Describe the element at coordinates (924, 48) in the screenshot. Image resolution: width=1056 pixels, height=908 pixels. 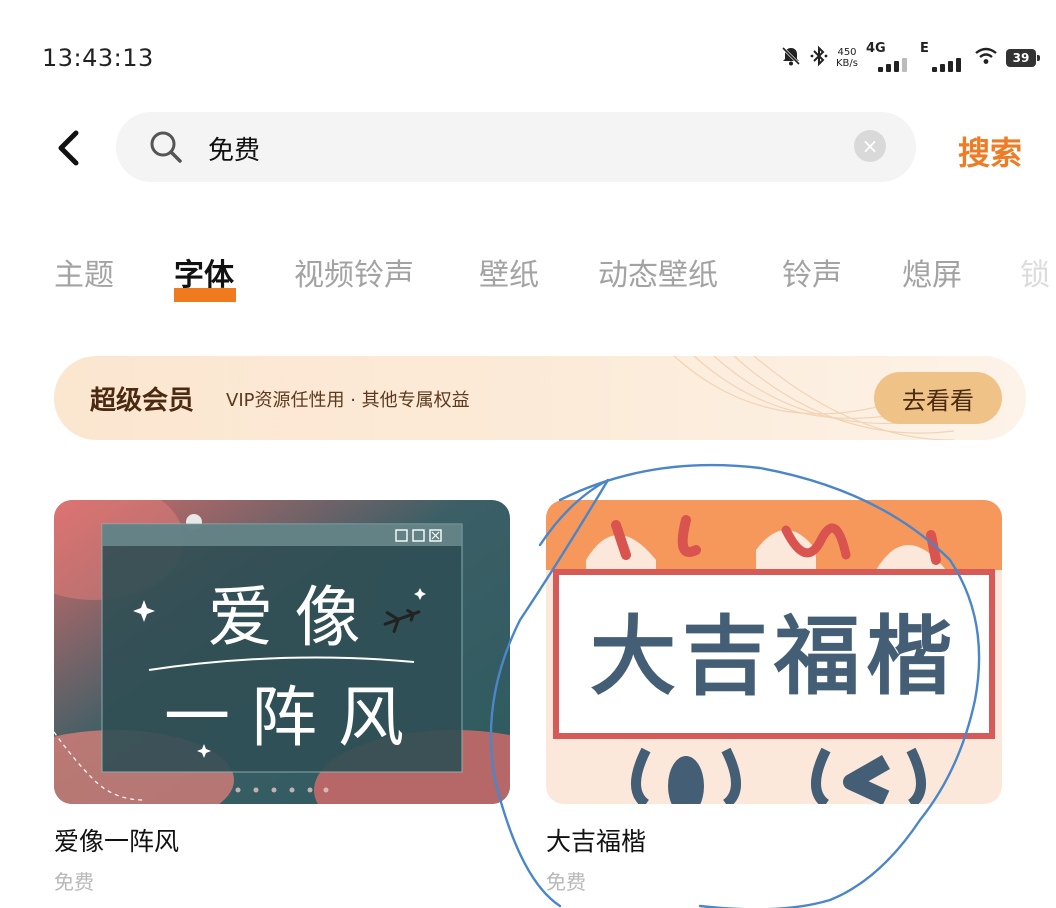
I see `net-type-2: E` at that location.